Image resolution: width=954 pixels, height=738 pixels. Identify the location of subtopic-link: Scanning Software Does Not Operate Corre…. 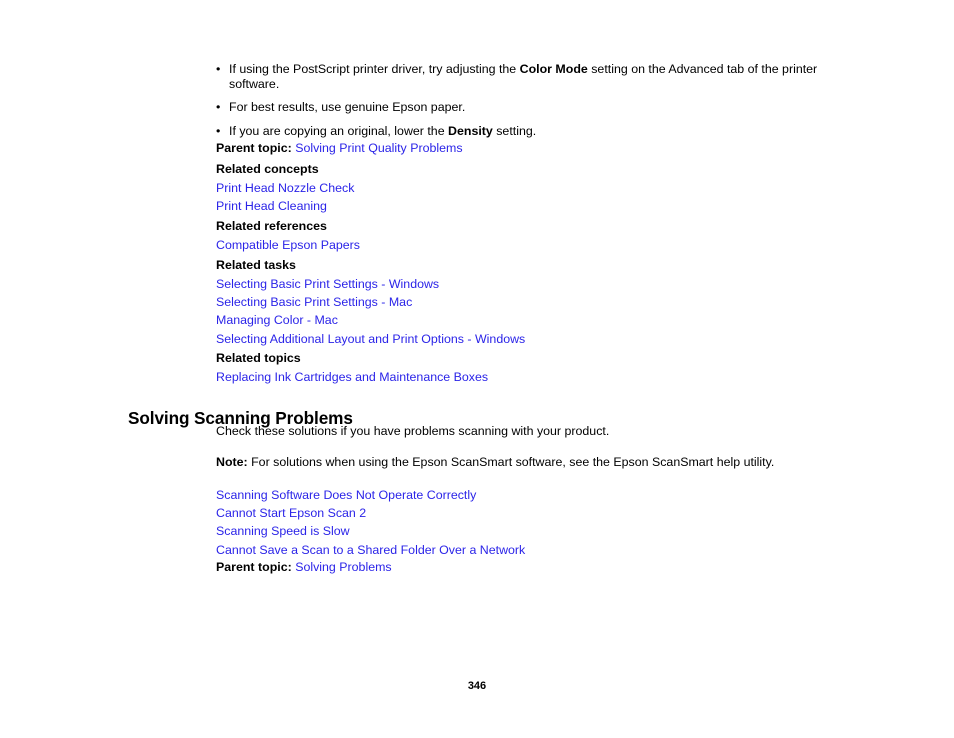
(370, 495).